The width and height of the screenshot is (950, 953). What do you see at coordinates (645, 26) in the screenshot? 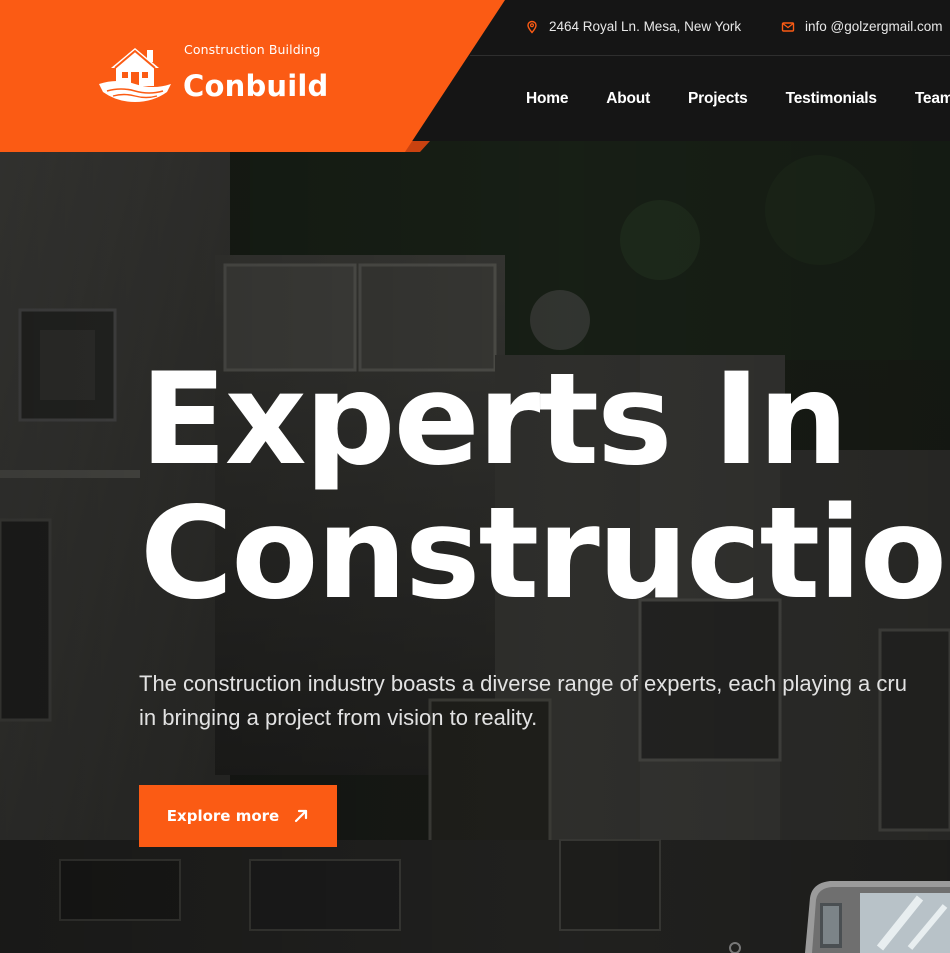
I see `contact-address-text: 2464 Royal Ln. Mesa, New York` at bounding box center [645, 26].